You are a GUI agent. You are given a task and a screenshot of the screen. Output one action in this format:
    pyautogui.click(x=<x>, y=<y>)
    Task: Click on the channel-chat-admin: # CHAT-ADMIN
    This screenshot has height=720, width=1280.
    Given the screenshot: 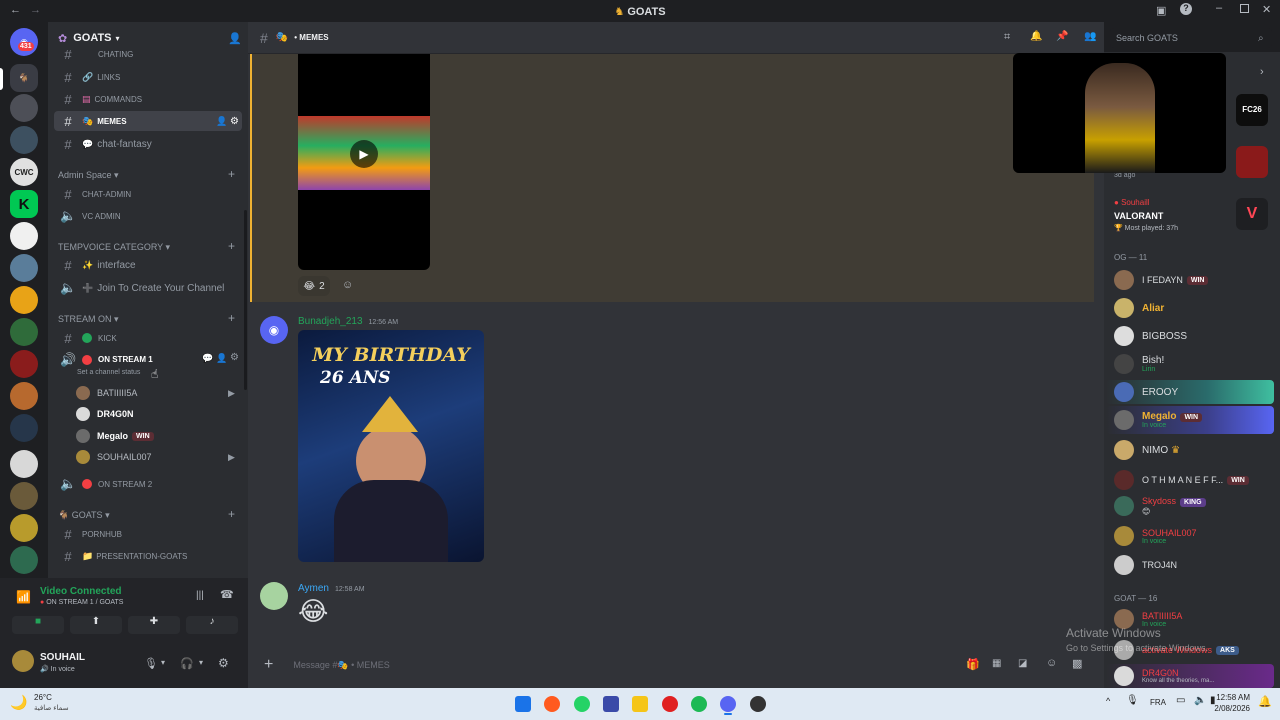 What is the action you would take?
    pyautogui.click(x=148, y=194)
    